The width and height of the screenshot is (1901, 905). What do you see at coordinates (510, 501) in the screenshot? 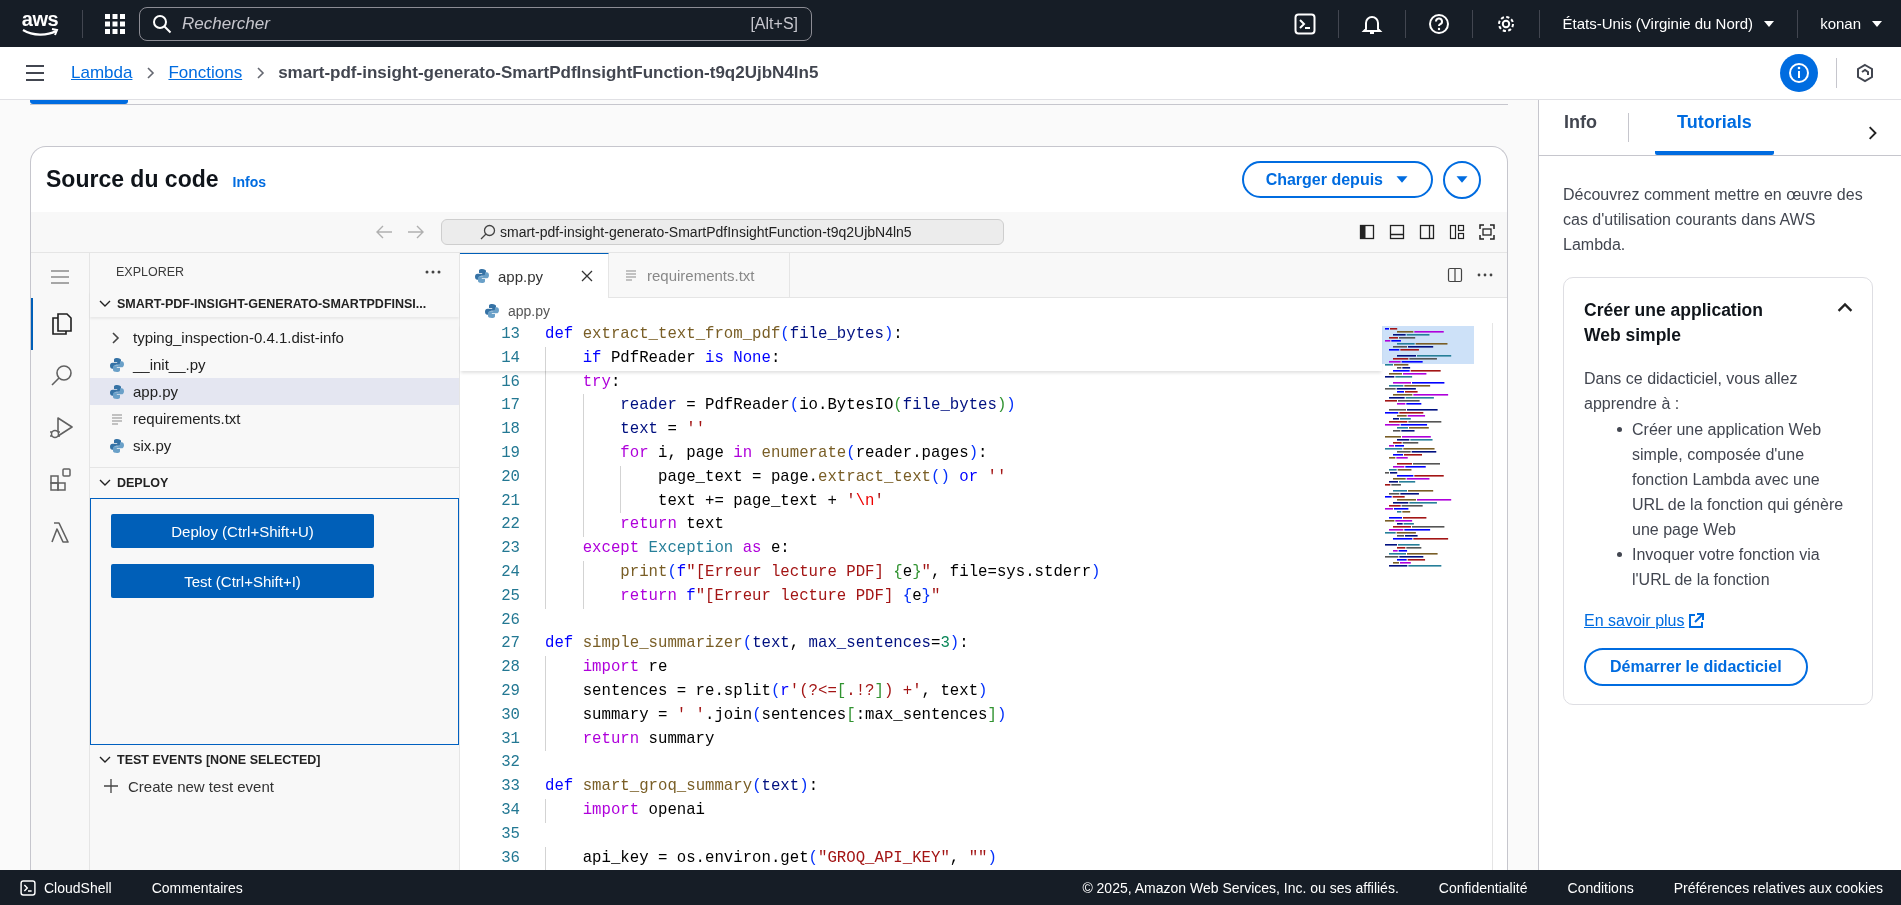
I see `line-number: 21` at bounding box center [510, 501].